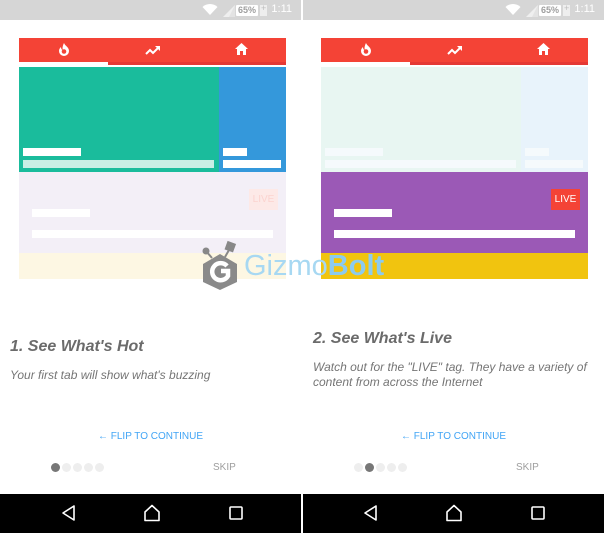  What do you see at coordinates (110, 375) in the screenshot?
I see `onboarding-description: Your first tab will show what's buzzing` at bounding box center [110, 375].